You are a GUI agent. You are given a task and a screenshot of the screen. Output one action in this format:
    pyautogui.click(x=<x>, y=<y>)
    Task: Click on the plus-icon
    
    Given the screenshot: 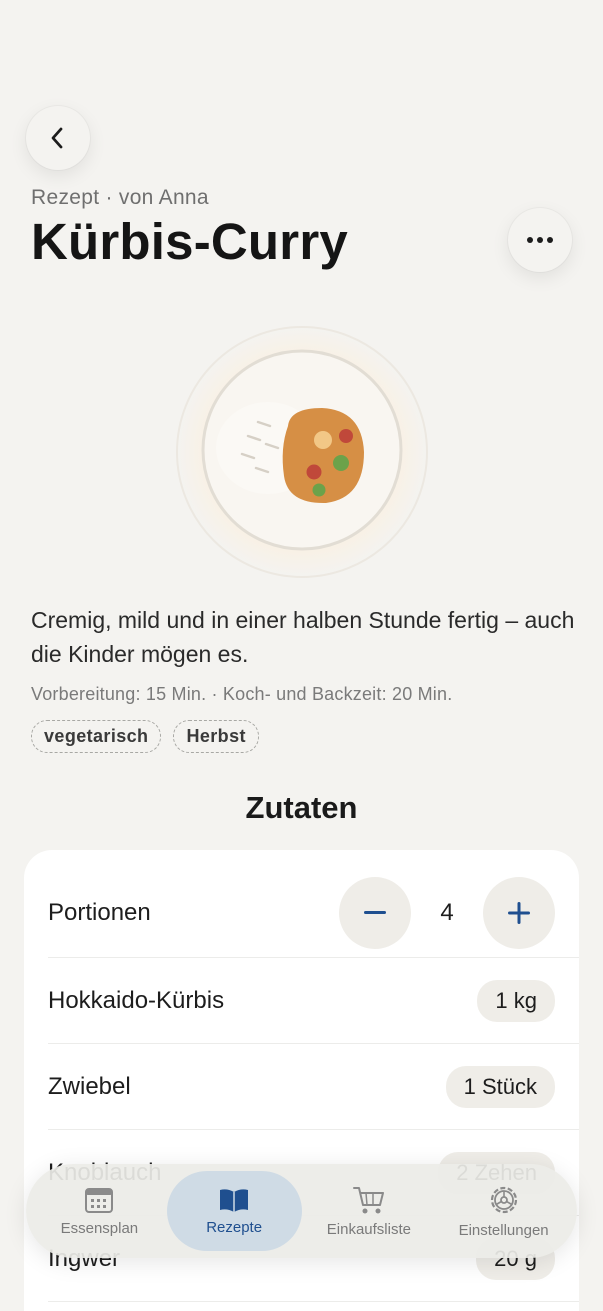 What is the action you would take?
    pyautogui.click(x=519, y=912)
    